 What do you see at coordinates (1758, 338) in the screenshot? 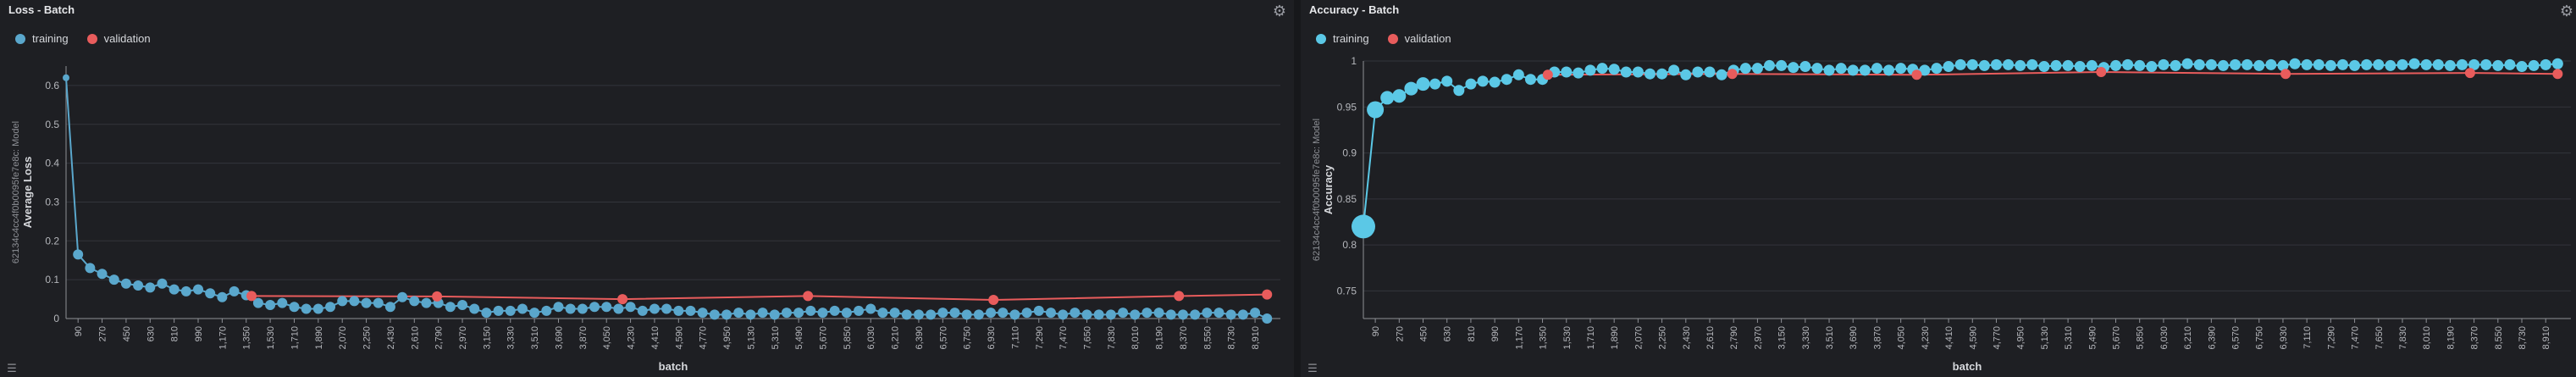
I see `x-tick-label: 2,970` at bounding box center [1758, 338].